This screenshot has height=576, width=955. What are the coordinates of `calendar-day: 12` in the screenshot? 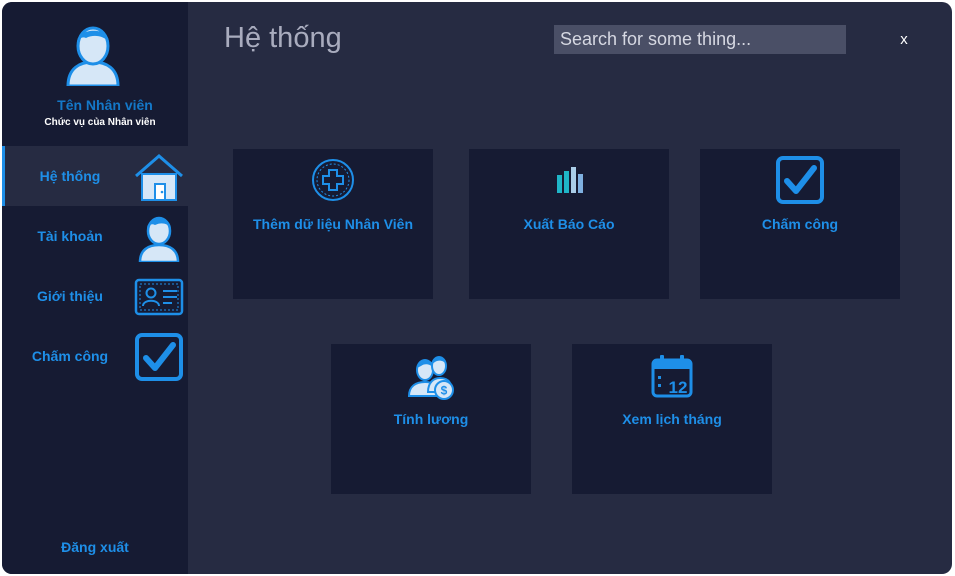 It's located at (678, 387).